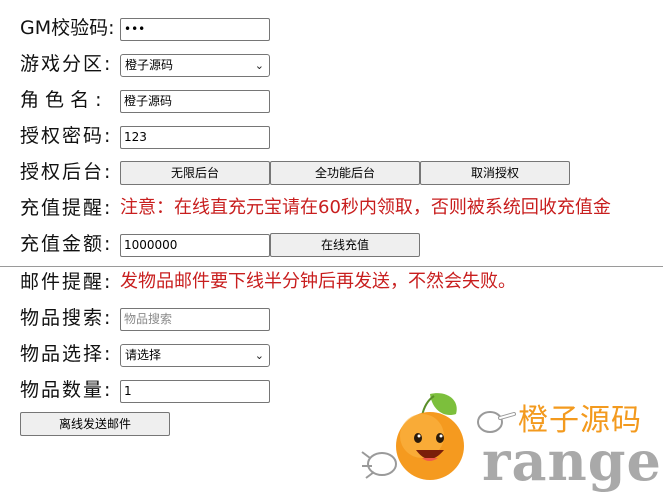 The width and height of the screenshot is (663, 493). What do you see at coordinates (318, 281) in the screenshot?
I see `mail-notice-text: 发物品邮件要下线半分钟后再发送，不然会失败。` at bounding box center [318, 281].